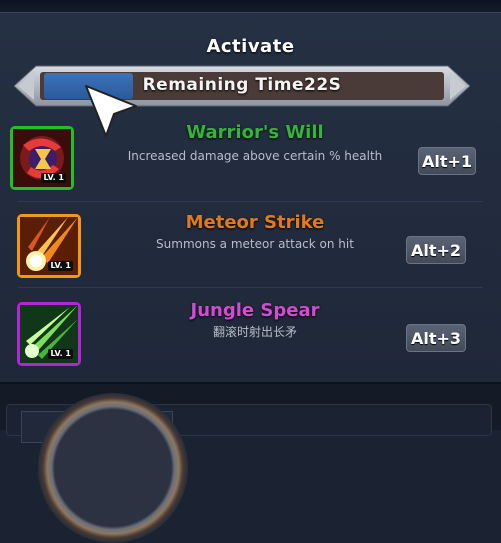 Image resolution: width=501 pixels, height=543 pixels. I want to click on skill-name: Meteor Strike, so click(255, 222).